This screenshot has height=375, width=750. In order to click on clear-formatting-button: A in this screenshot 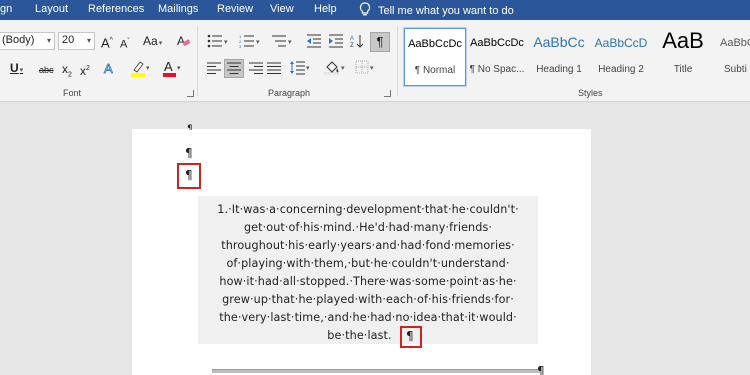, I will do `click(184, 41)`.